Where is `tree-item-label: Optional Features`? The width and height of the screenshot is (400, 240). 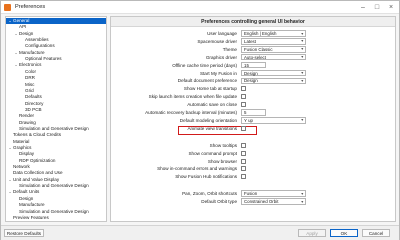
tree-item-label: Optional Features is located at coordinates (43, 59).